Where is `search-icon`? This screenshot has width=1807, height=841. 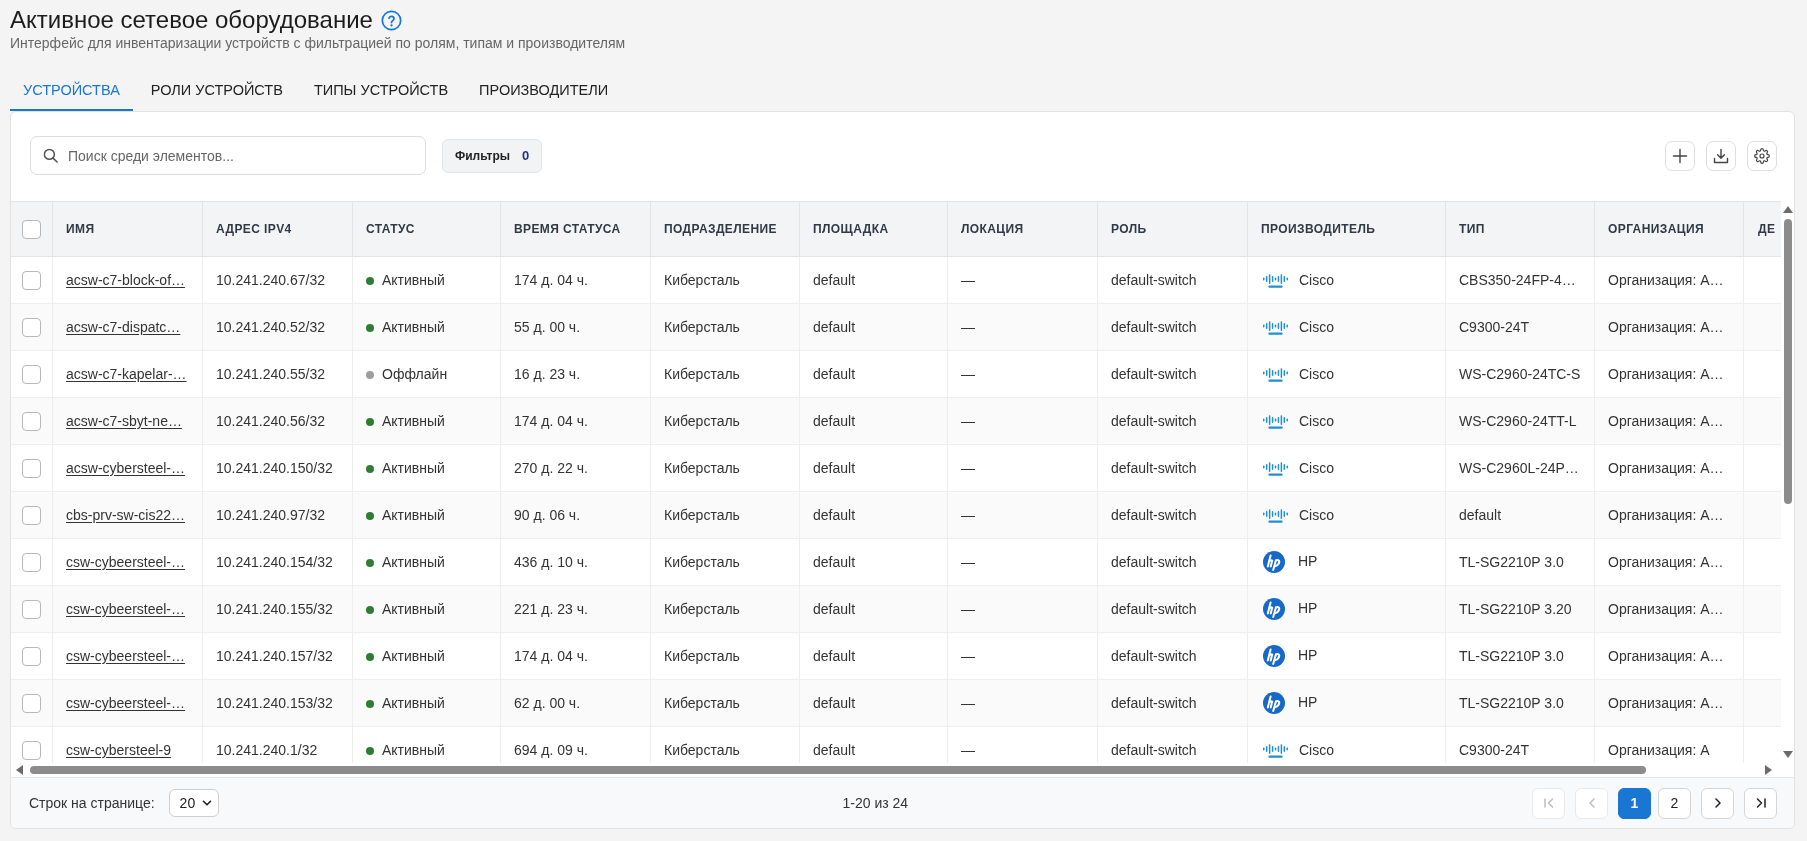
search-icon is located at coordinates (50, 155).